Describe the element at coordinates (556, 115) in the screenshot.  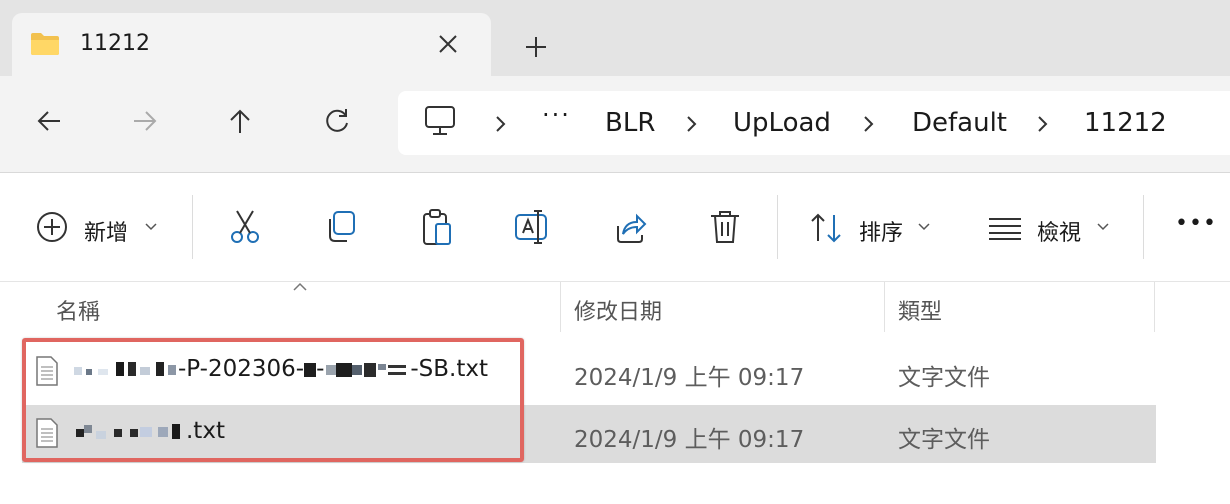
I see `breadcrumb-overflow: ···` at that location.